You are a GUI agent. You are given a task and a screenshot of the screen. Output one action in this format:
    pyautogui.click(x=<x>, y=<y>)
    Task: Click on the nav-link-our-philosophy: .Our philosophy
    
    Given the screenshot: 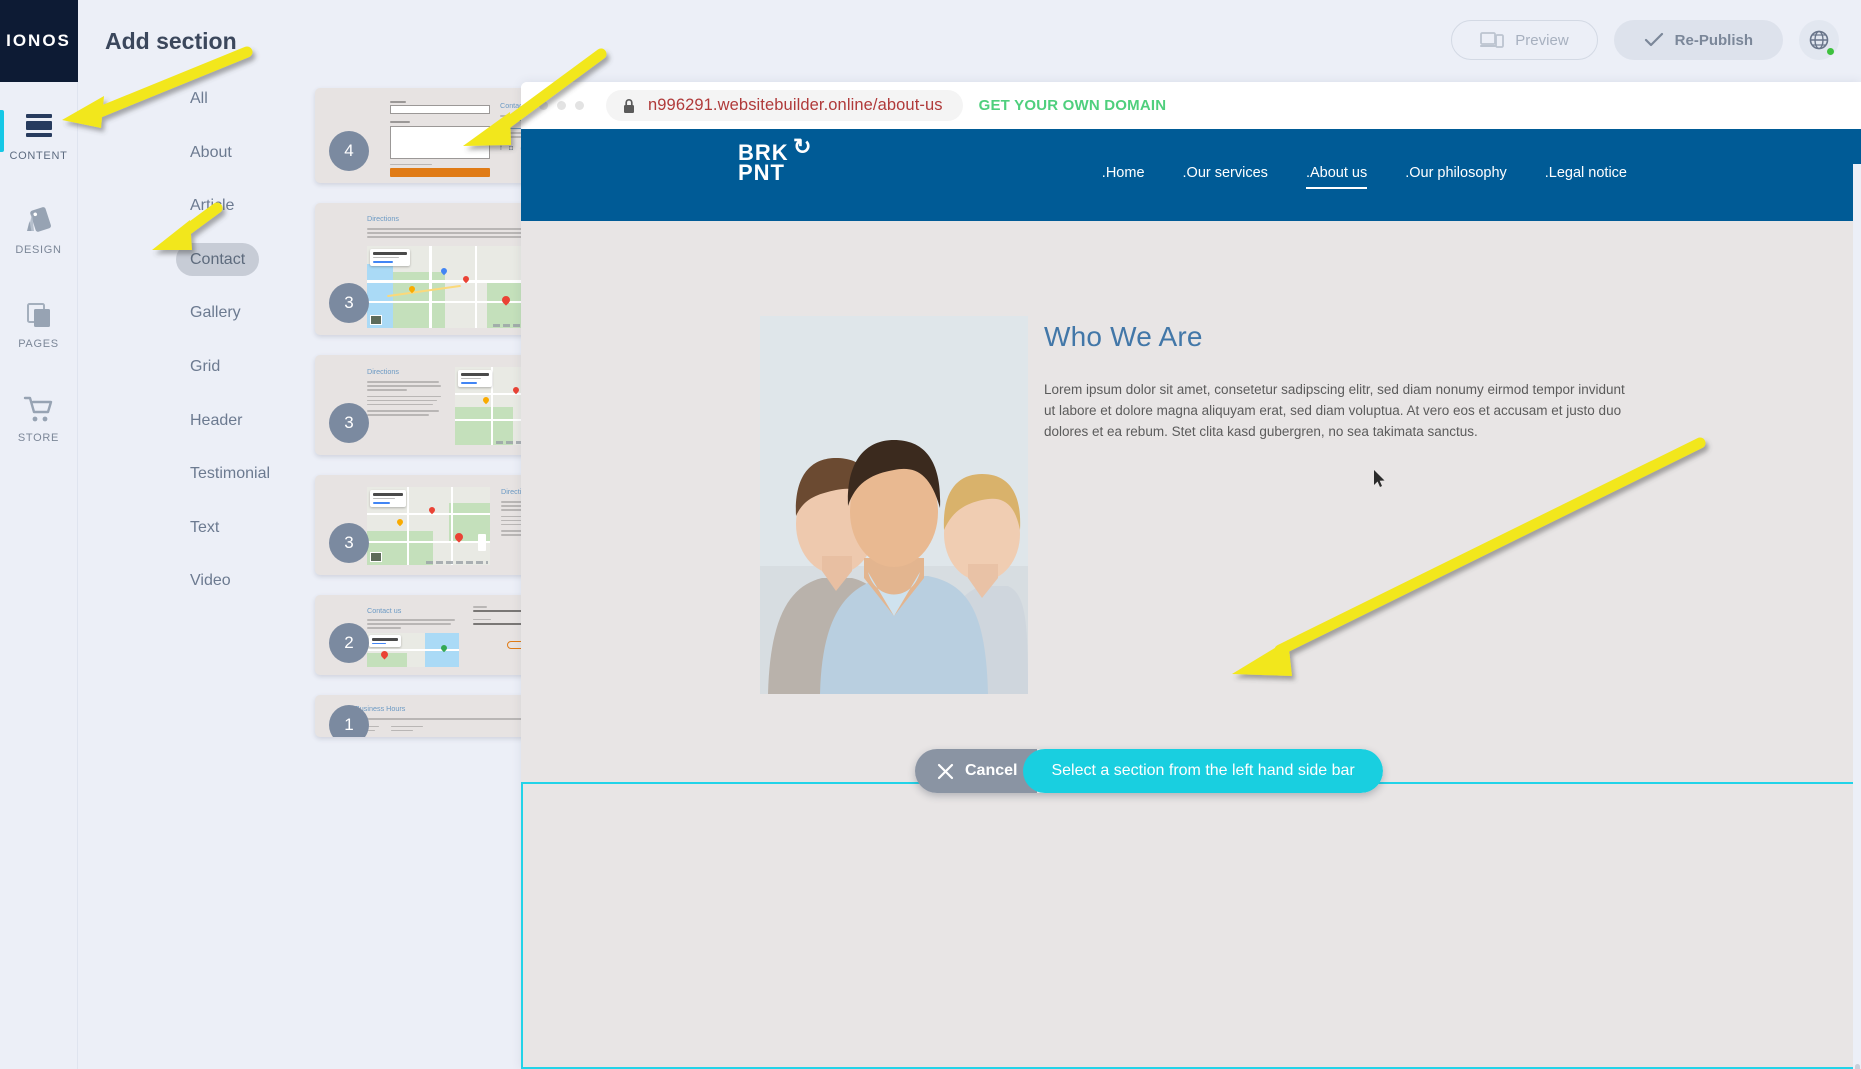 What is the action you would take?
    pyautogui.click(x=1456, y=177)
    